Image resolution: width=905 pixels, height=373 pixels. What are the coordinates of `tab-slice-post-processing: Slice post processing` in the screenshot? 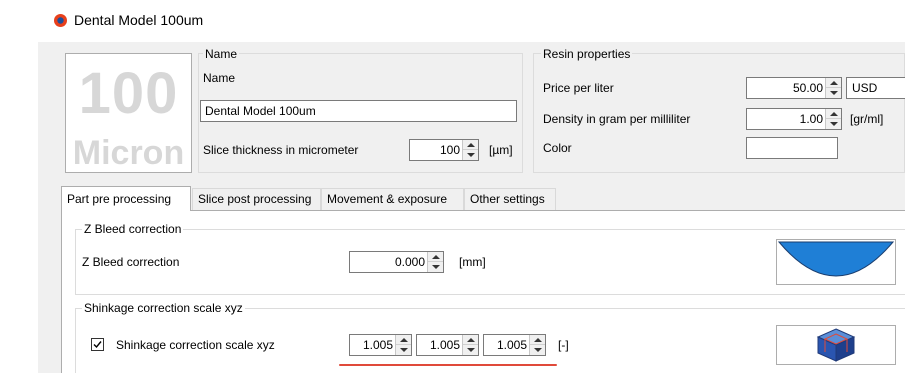 It's located at (256, 199).